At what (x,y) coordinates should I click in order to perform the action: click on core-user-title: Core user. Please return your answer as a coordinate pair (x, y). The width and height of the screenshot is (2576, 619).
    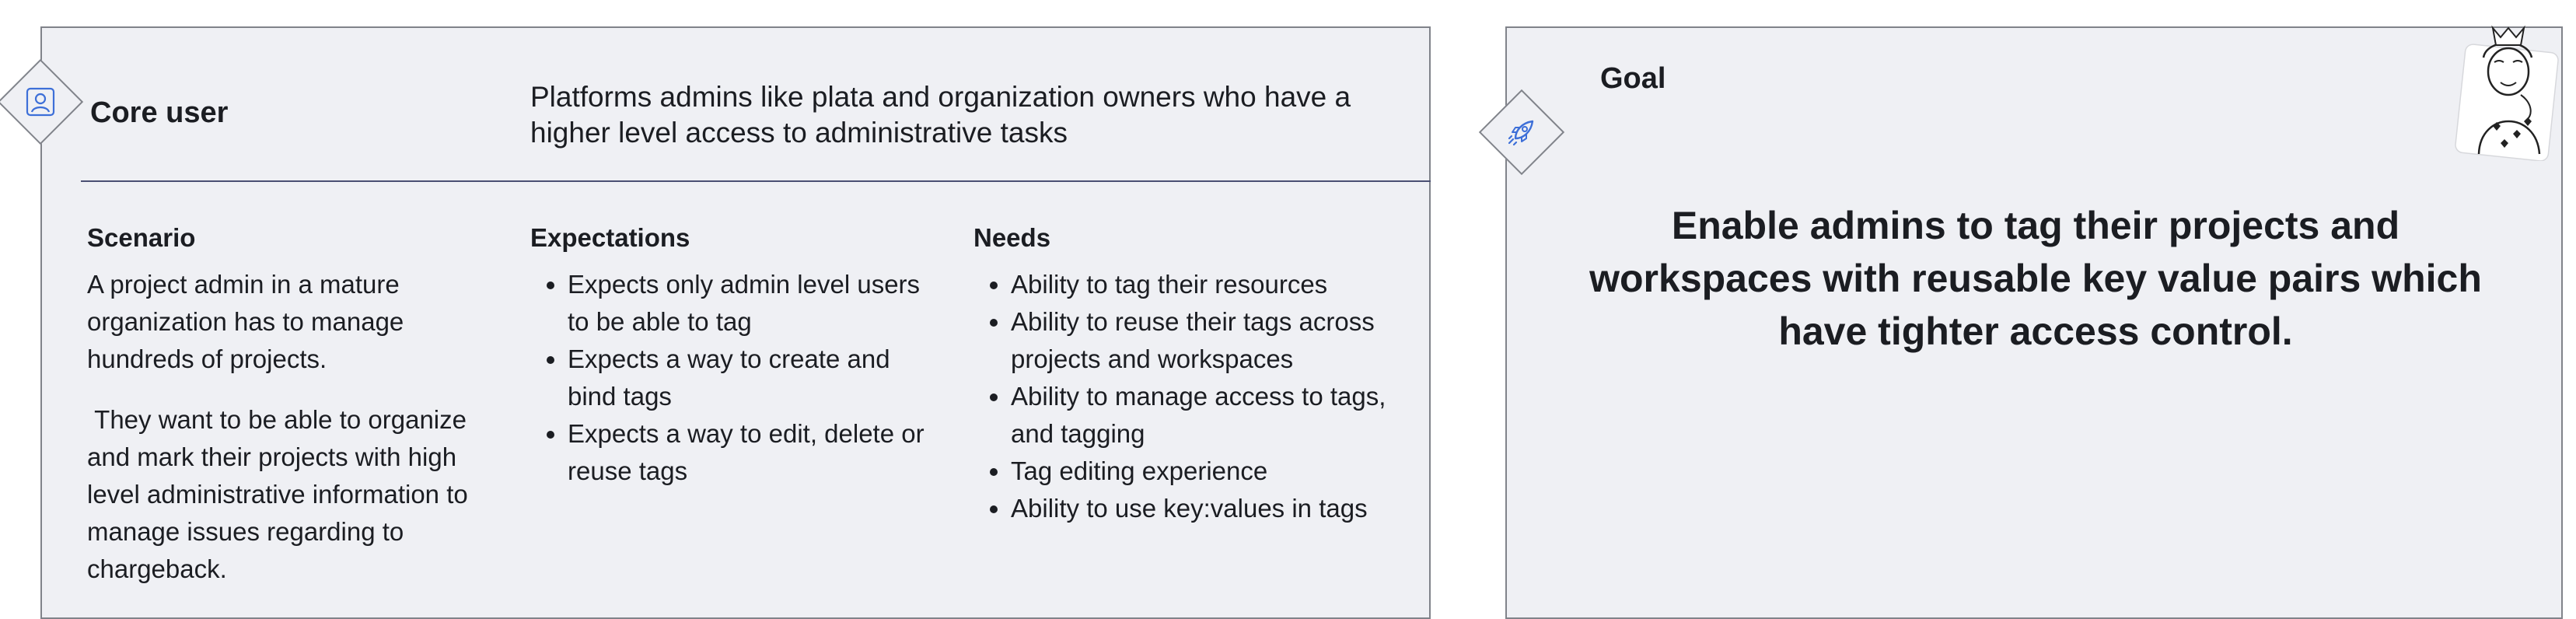
    Looking at the image, I should click on (159, 112).